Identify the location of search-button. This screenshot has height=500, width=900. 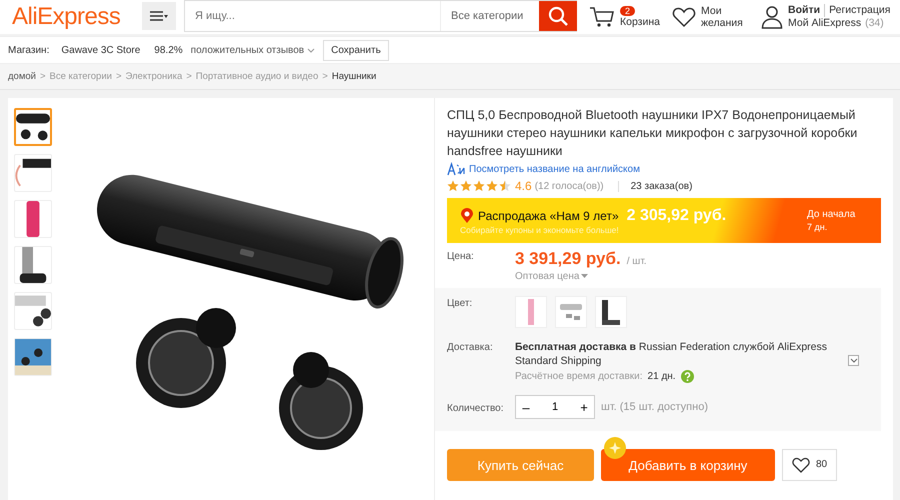
(558, 16).